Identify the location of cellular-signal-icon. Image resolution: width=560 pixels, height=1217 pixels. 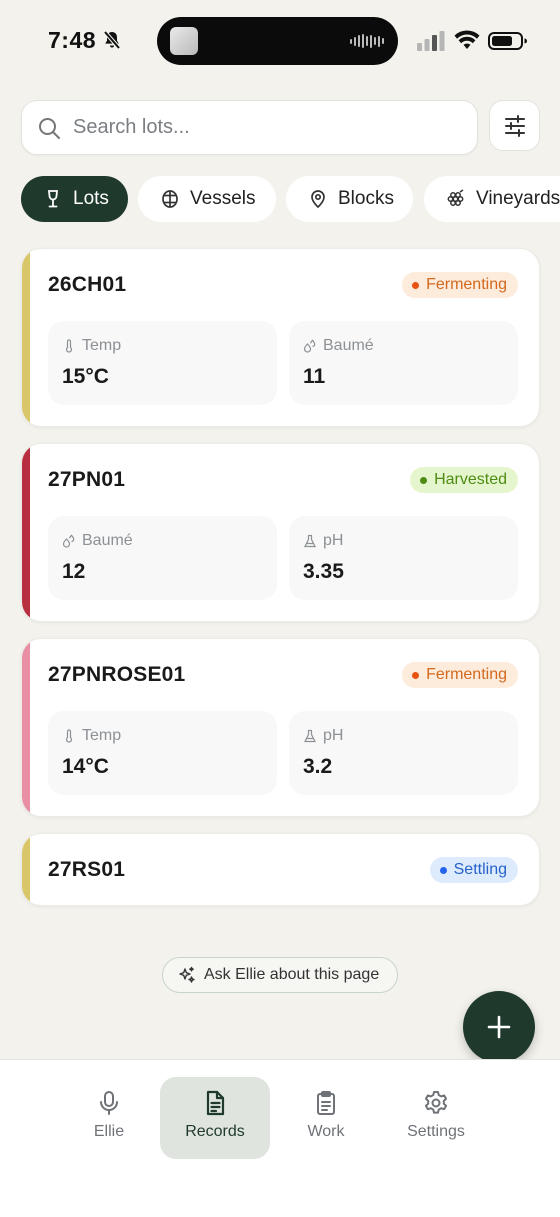
(431, 41).